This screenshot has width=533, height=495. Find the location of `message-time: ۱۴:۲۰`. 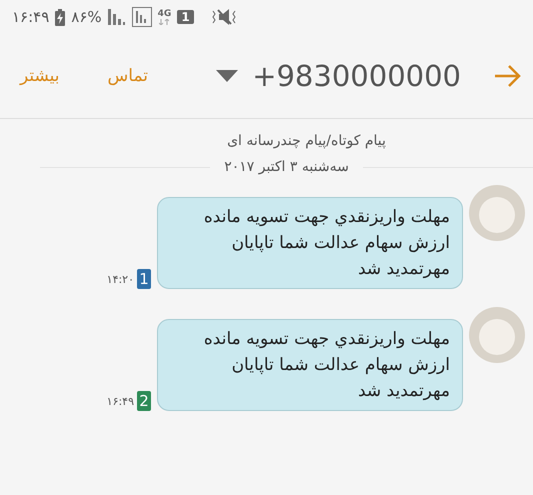

message-time: ۱۴:۲۰ is located at coordinates (120, 279).